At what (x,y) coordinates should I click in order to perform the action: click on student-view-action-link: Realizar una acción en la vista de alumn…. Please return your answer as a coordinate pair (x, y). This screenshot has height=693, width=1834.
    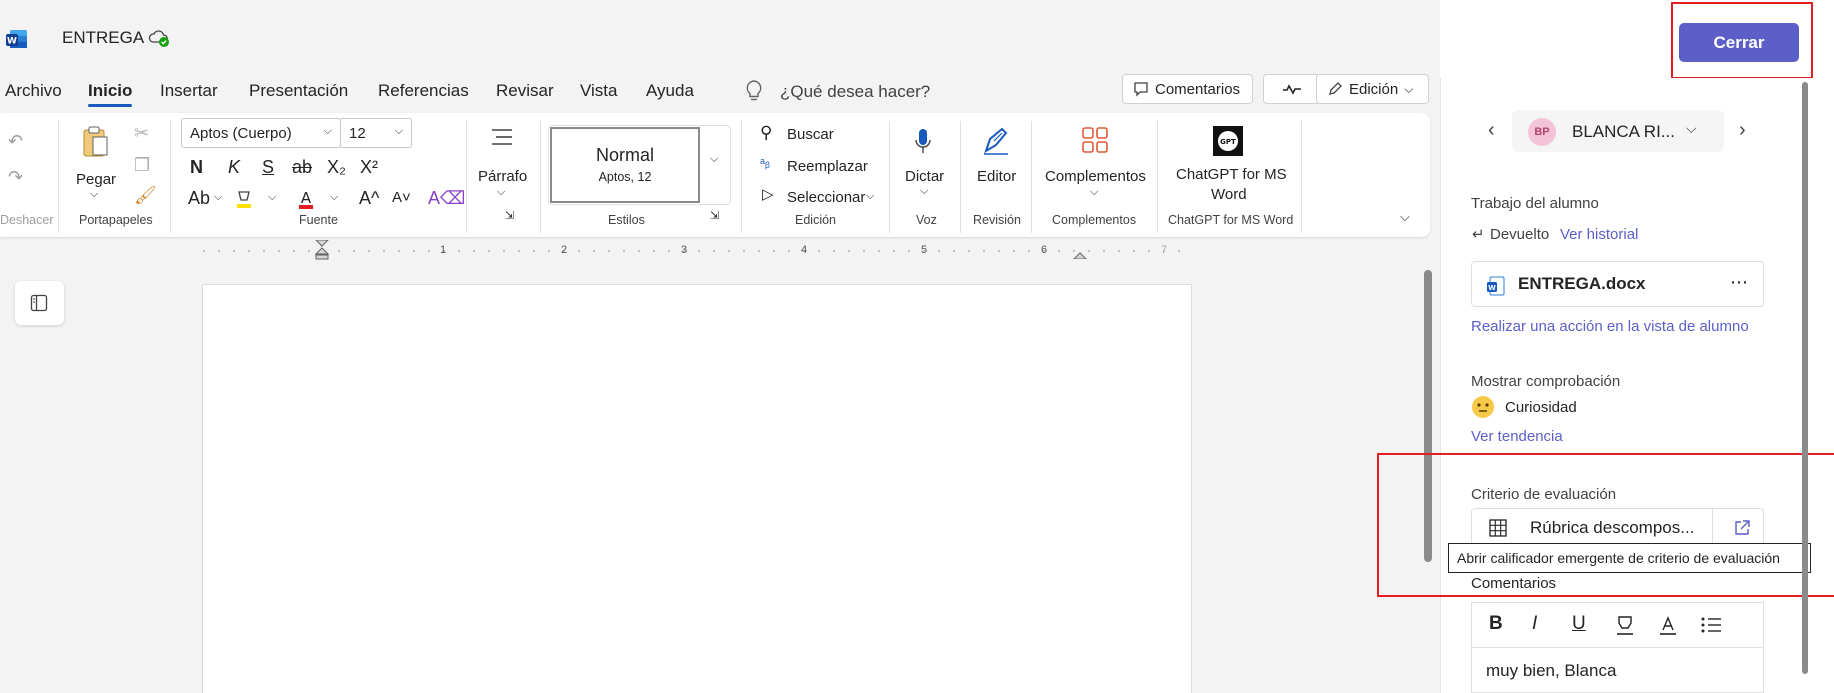
    Looking at the image, I should click on (1610, 326).